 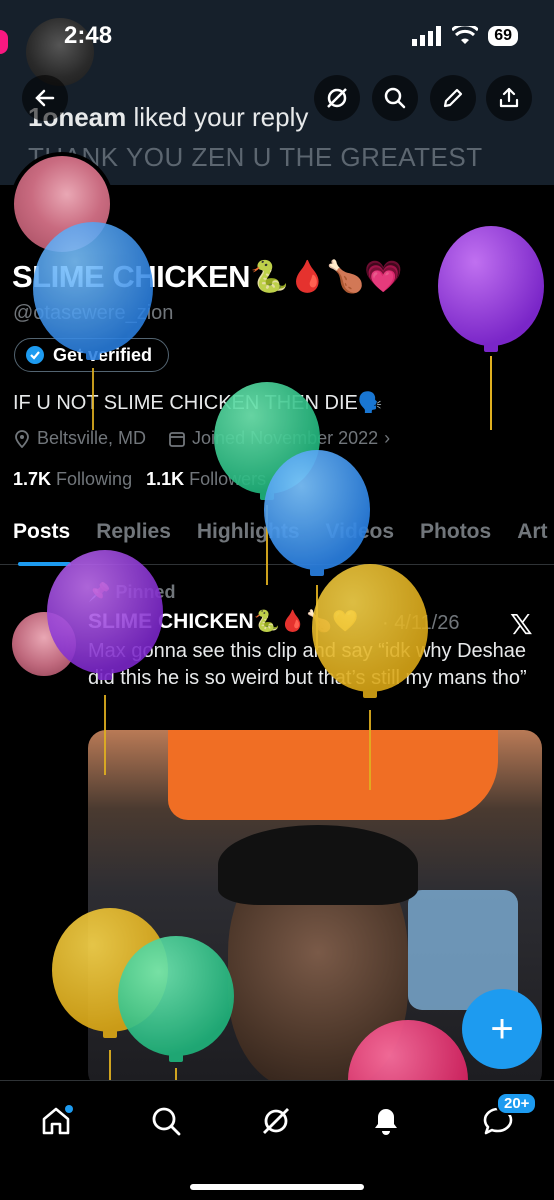 I want to click on nav-search, so click(x=166, y=1121).